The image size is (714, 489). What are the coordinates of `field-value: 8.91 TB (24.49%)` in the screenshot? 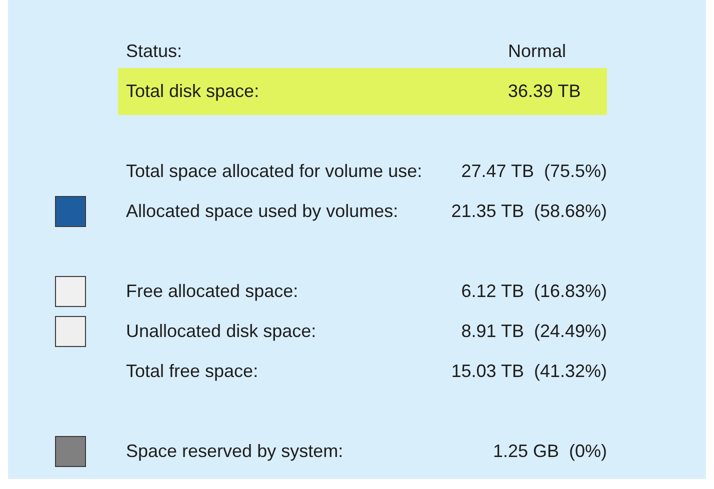 It's located at (534, 331).